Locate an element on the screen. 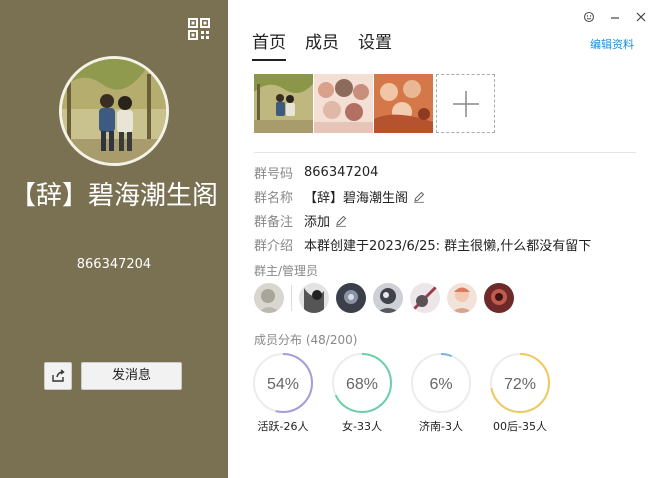  stat-percent: 54% is located at coordinates (283, 384).